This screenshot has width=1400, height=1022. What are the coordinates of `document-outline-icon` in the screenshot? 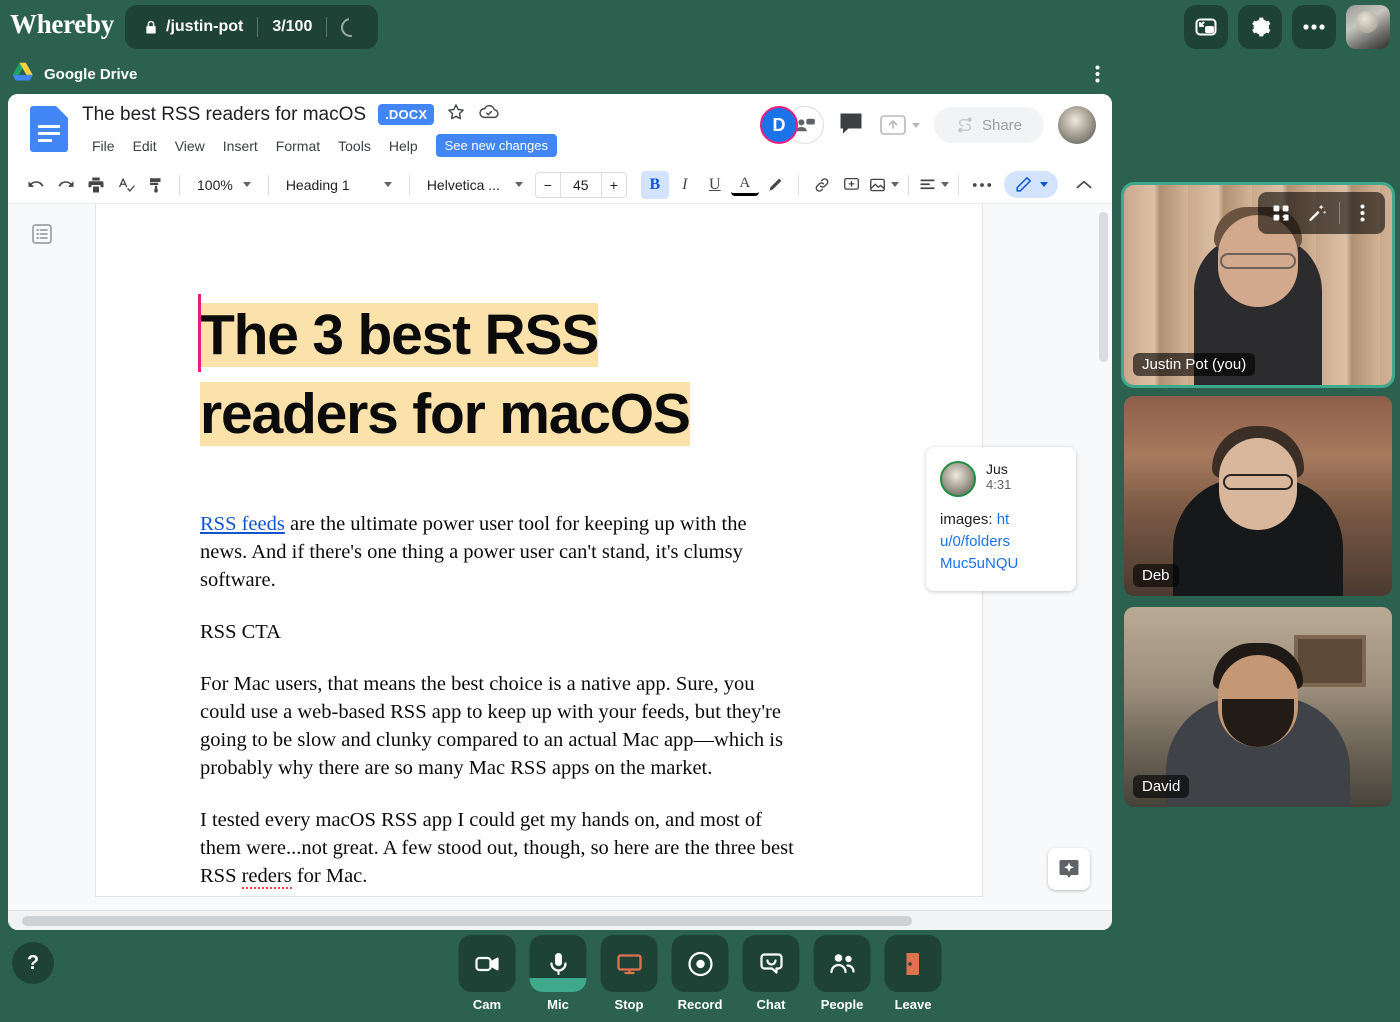 It's located at (42, 234).